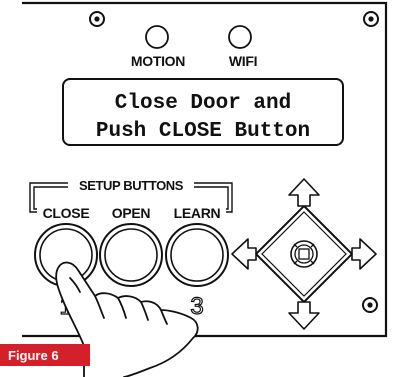 Image resolution: width=398 pixels, height=377 pixels. Describe the element at coordinates (158, 61) in the screenshot. I see `motion-label: MOTION` at that location.